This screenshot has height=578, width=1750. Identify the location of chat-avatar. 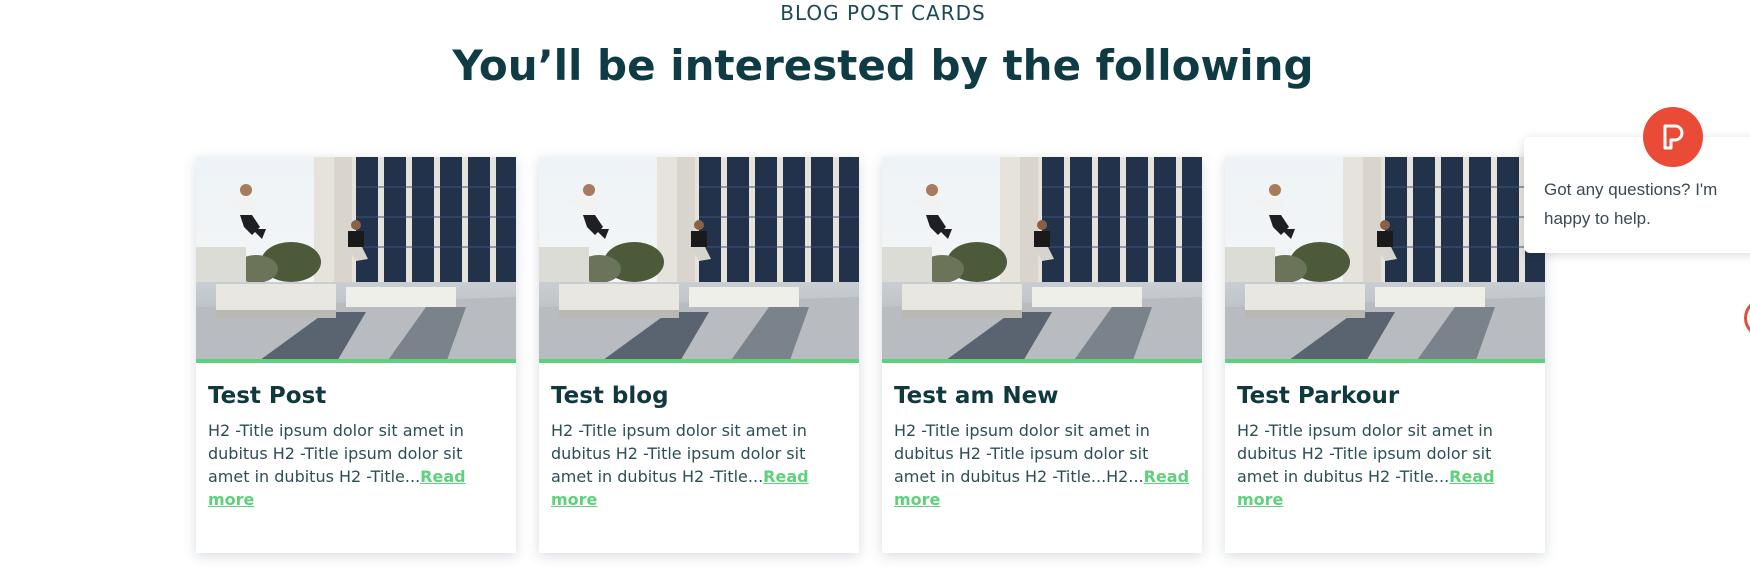
(1673, 137).